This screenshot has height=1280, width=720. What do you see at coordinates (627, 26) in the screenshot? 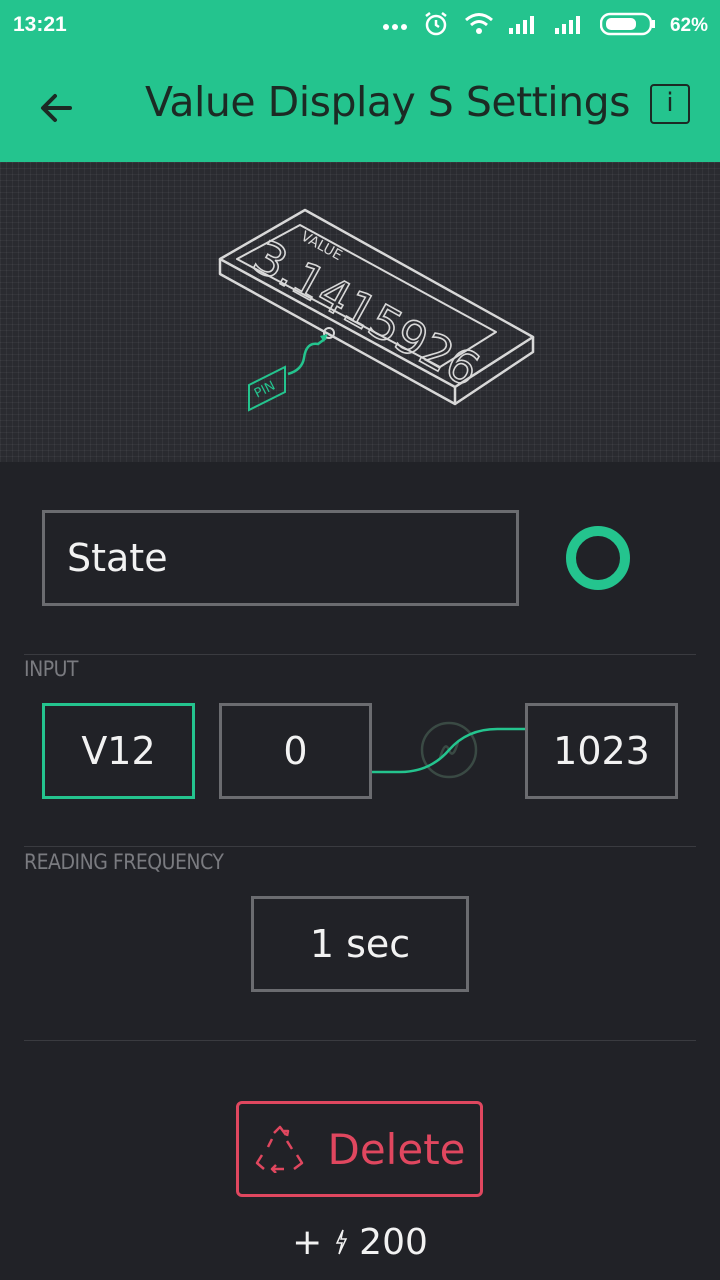
I see `battery-icon` at bounding box center [627, 26].